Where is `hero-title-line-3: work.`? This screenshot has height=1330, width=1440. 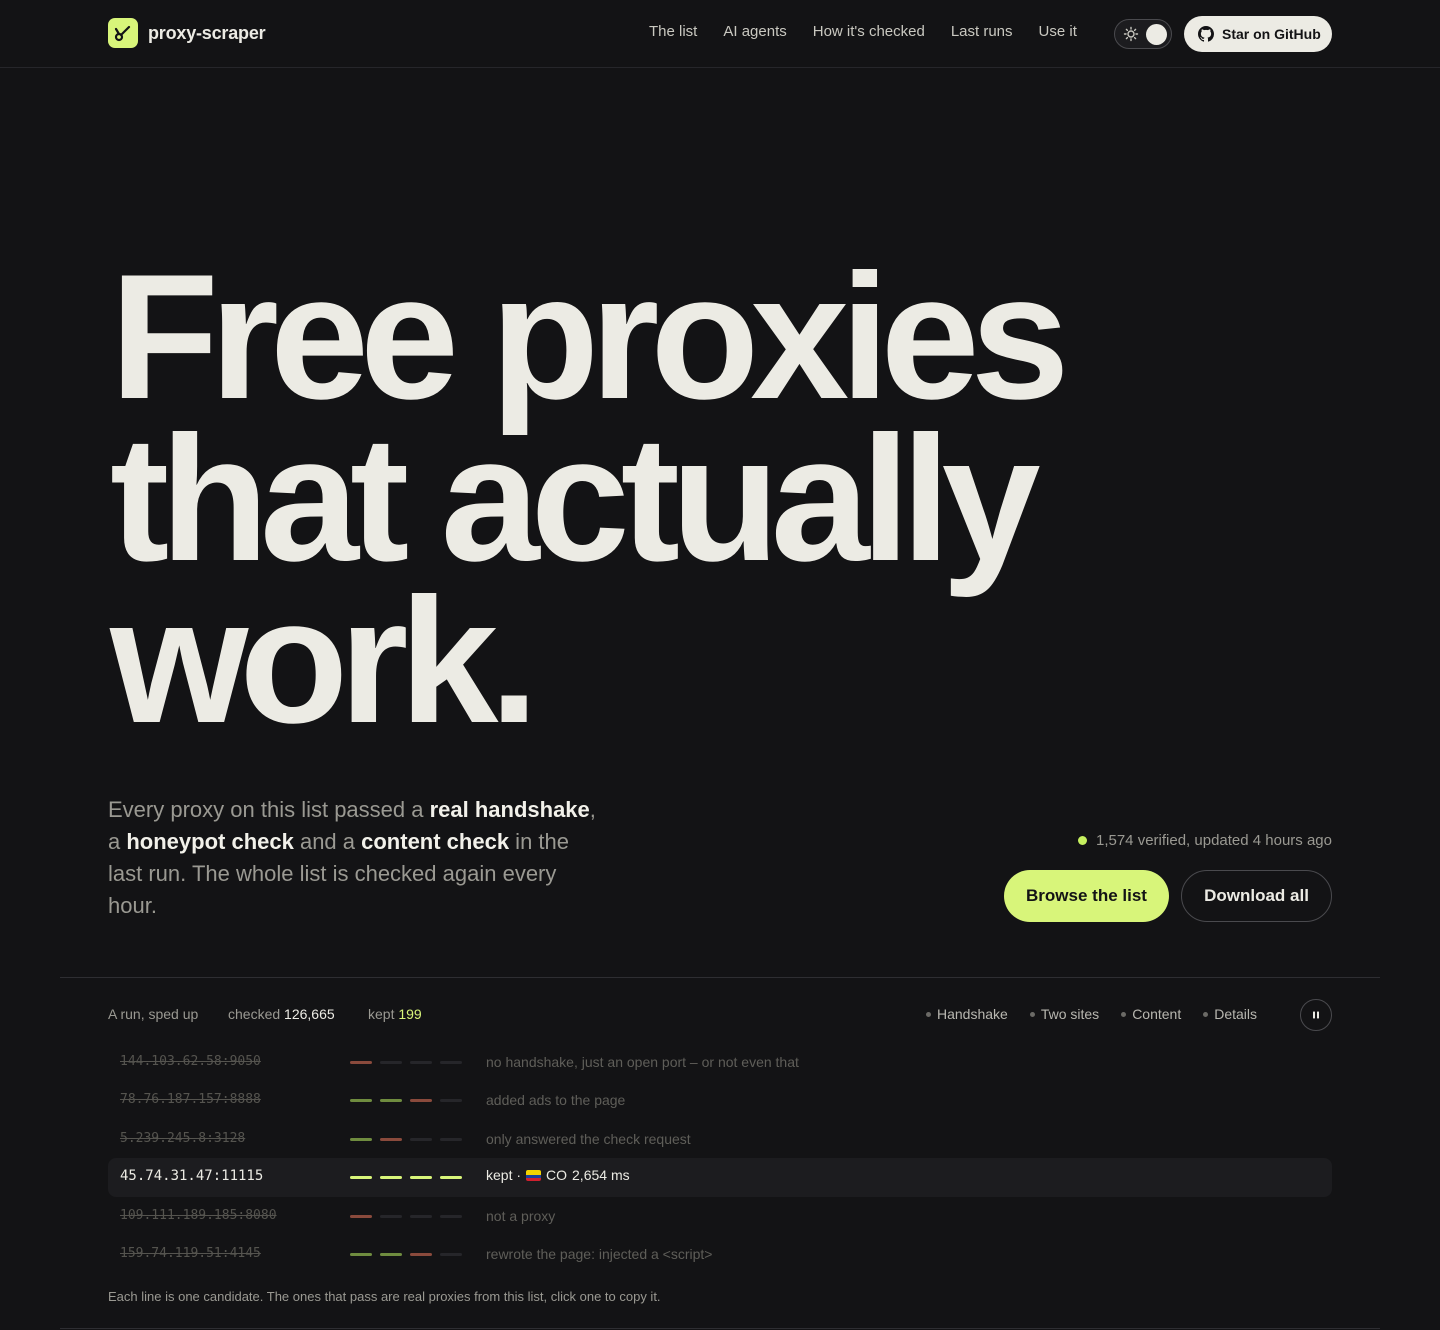 hero-title-line-3: work. is located at coordinates (324, 660).